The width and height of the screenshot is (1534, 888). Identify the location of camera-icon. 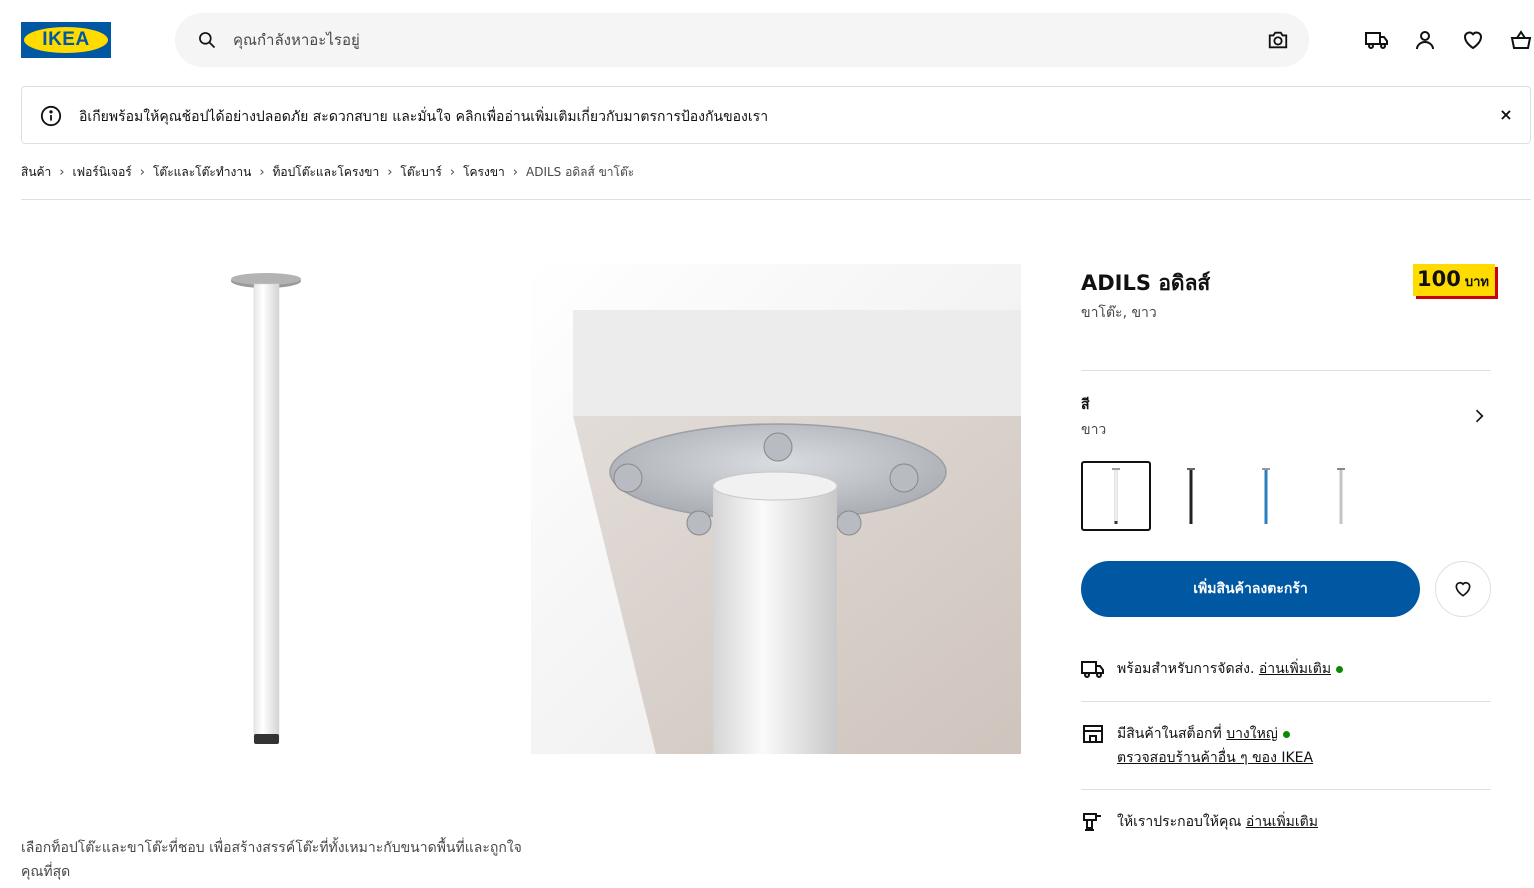
(1278, 40).